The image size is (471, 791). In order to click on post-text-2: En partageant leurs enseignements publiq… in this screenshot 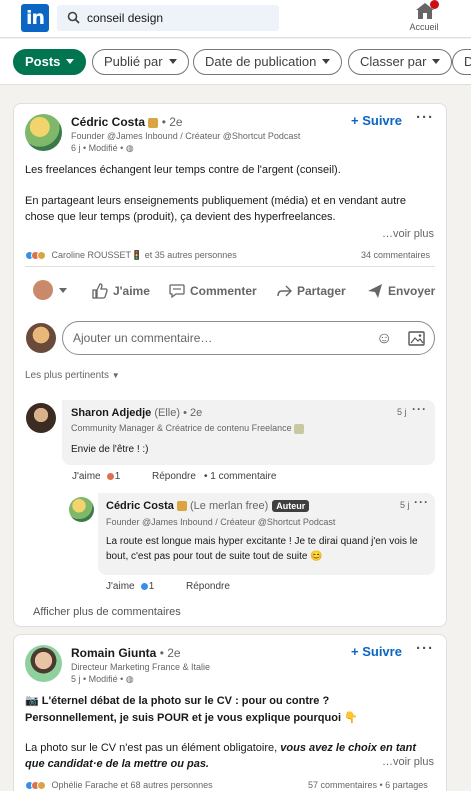, I will do `click(215, 209)`.